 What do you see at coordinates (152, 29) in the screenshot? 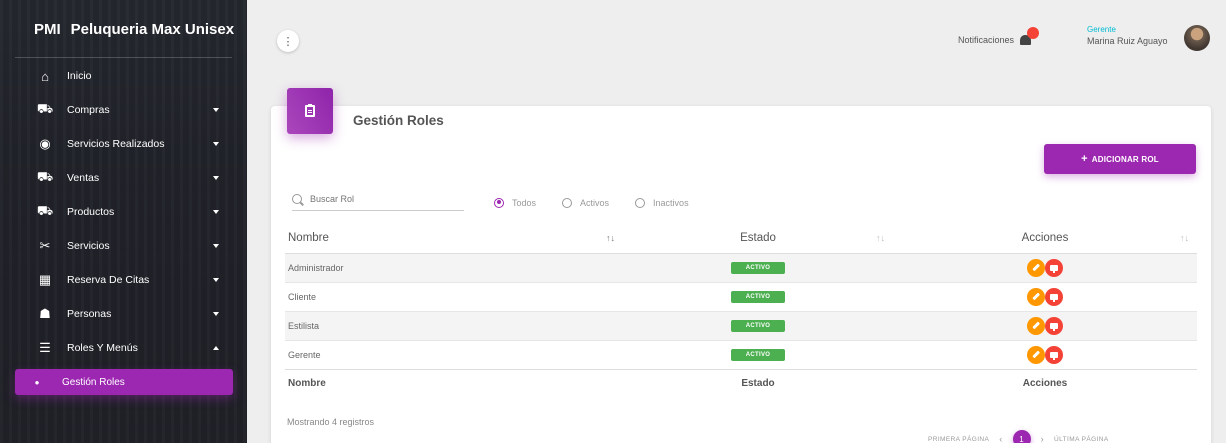
I see `brand-name: Peluqueria Max Unisex` at bounding box center [152, 29].